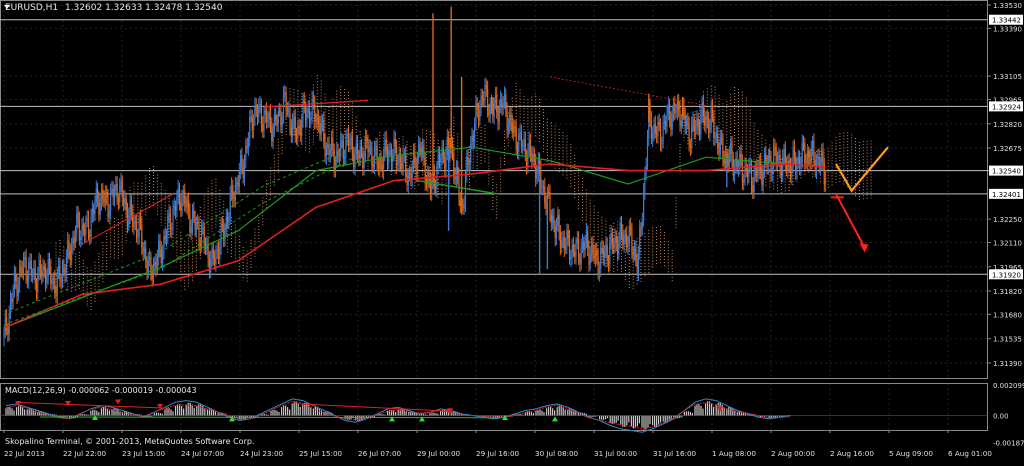  Describe the element at coordinates (1006, 107) in the screenshot. I see `price-level-label: 1.32924` at that location.